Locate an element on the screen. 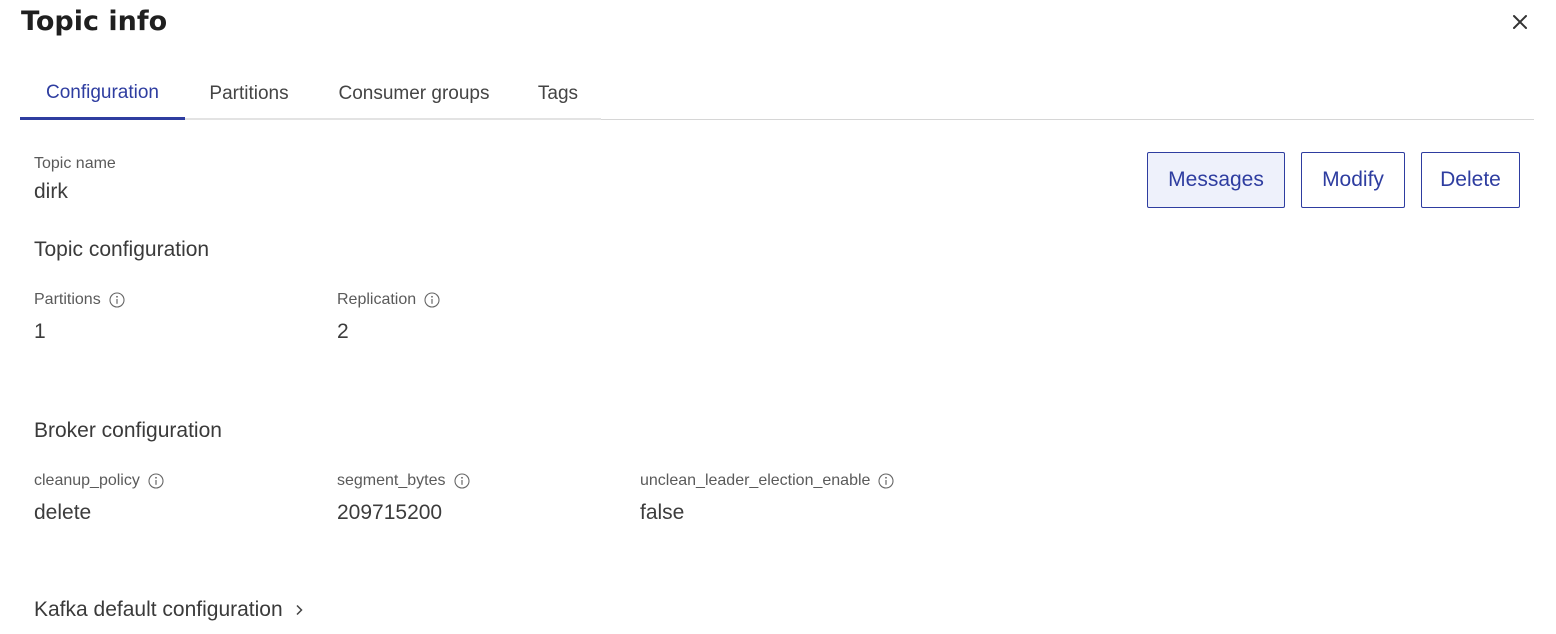 This screenshot has width=1556, height=634. replication-value: 2 is located at coordinates (343, 331).